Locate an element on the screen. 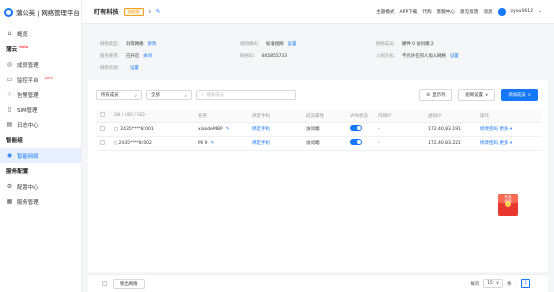  col-sn: SN / UID / SID is located at coordinates (152, 116).